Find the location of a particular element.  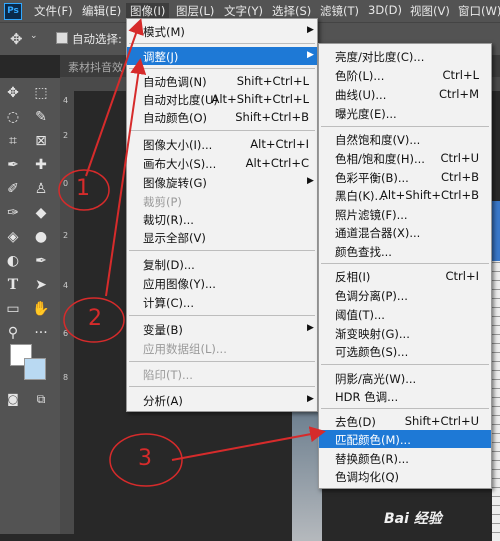

arrow-to-match-color is located at coordinates (248, 443).